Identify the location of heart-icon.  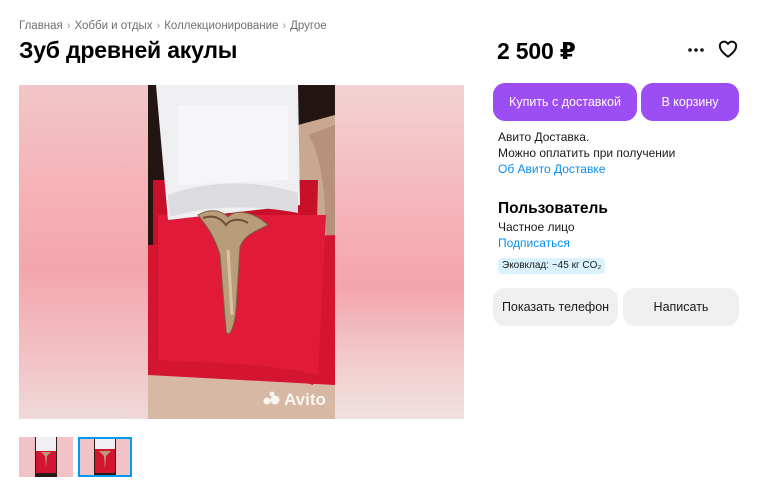
(728, 49).